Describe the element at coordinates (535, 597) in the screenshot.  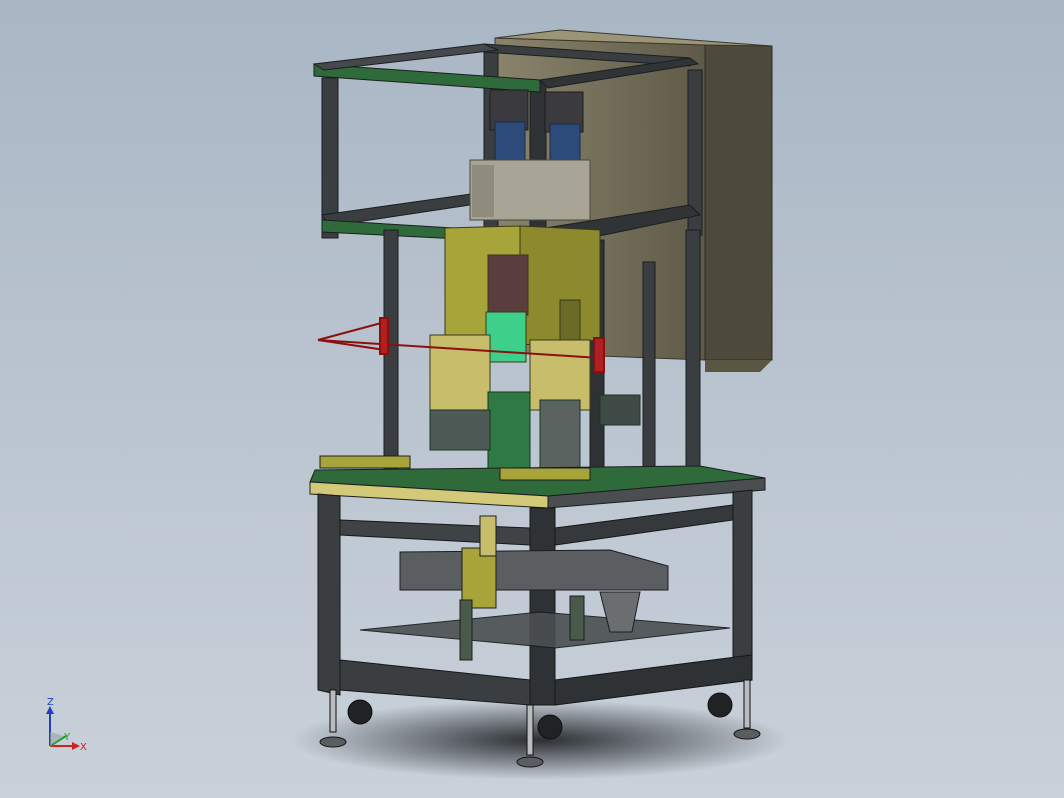
I see `base-frame` at that location.